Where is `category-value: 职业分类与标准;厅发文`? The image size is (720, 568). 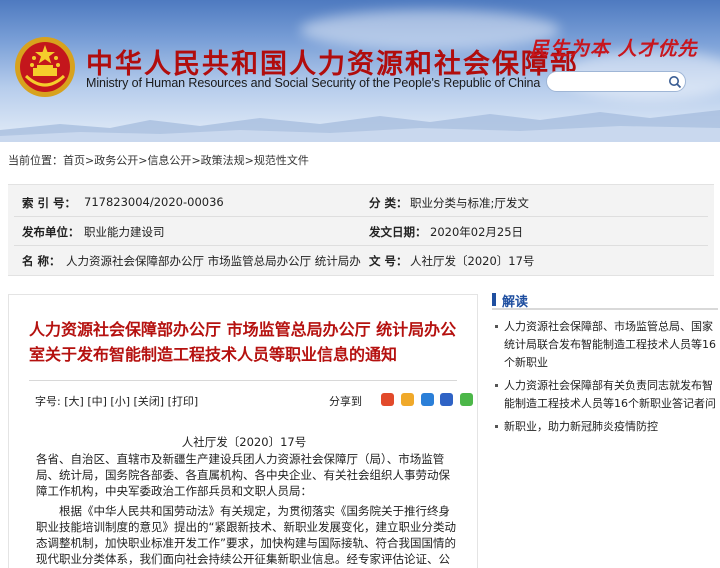
category-value: 职业分类与标准;厅发文 is located at coordinates (469, 203).